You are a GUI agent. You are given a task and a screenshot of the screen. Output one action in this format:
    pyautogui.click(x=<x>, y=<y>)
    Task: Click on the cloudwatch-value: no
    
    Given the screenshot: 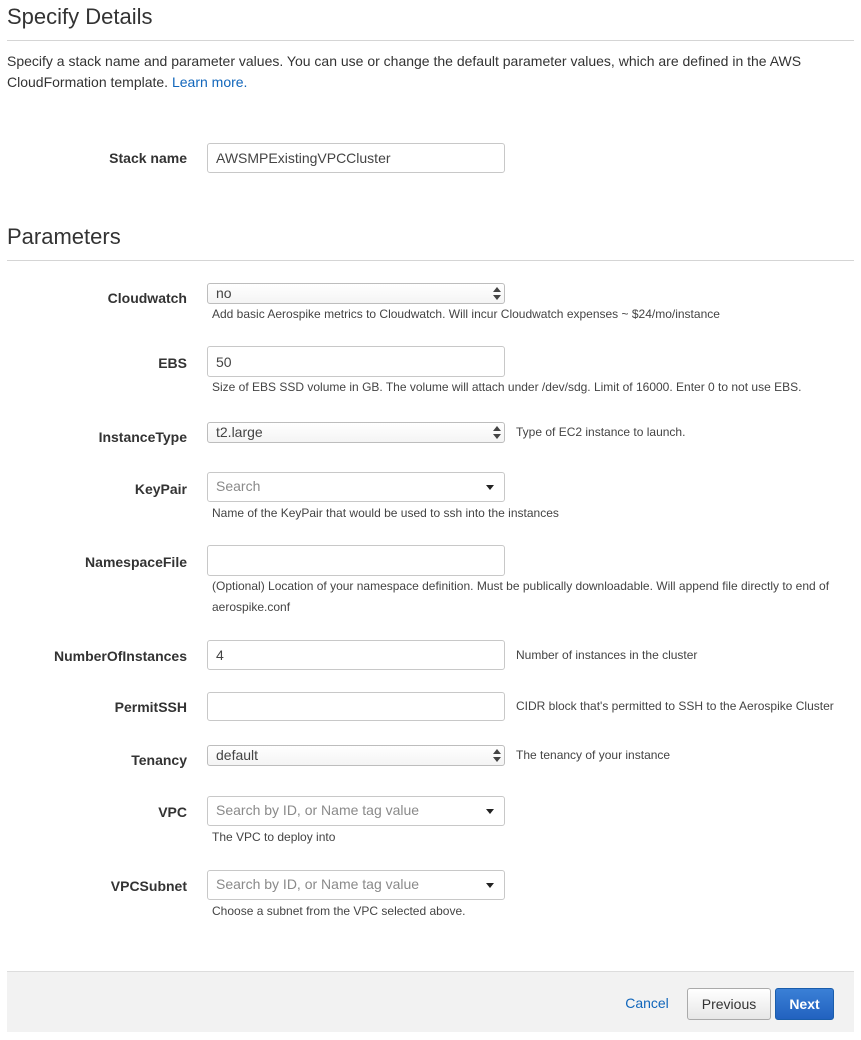 What is the action you would take?
    pyautogui.click(x=224, y=293)
    